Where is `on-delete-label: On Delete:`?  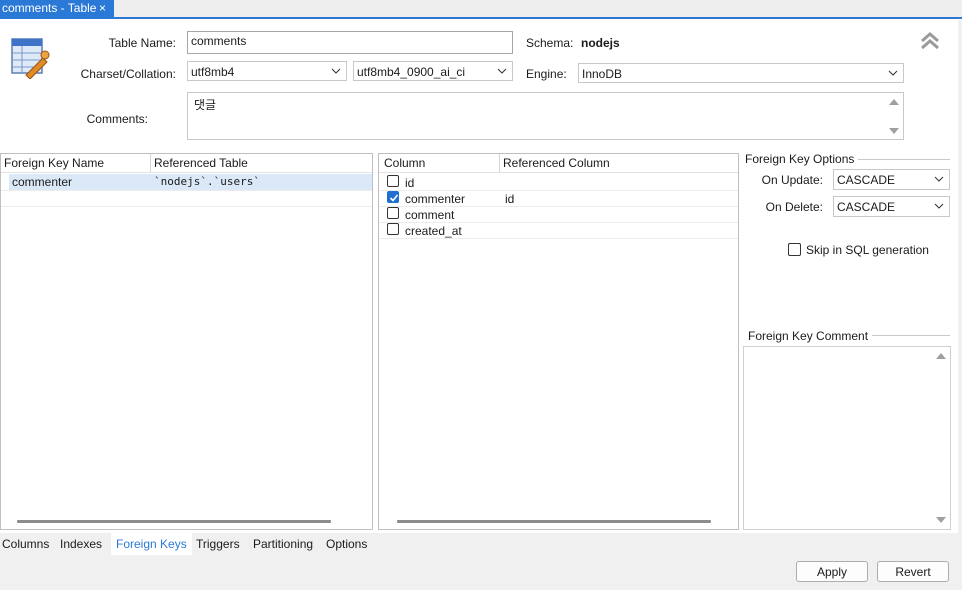
on-delete-label: On Delete: is located at coordinates (794, 207).